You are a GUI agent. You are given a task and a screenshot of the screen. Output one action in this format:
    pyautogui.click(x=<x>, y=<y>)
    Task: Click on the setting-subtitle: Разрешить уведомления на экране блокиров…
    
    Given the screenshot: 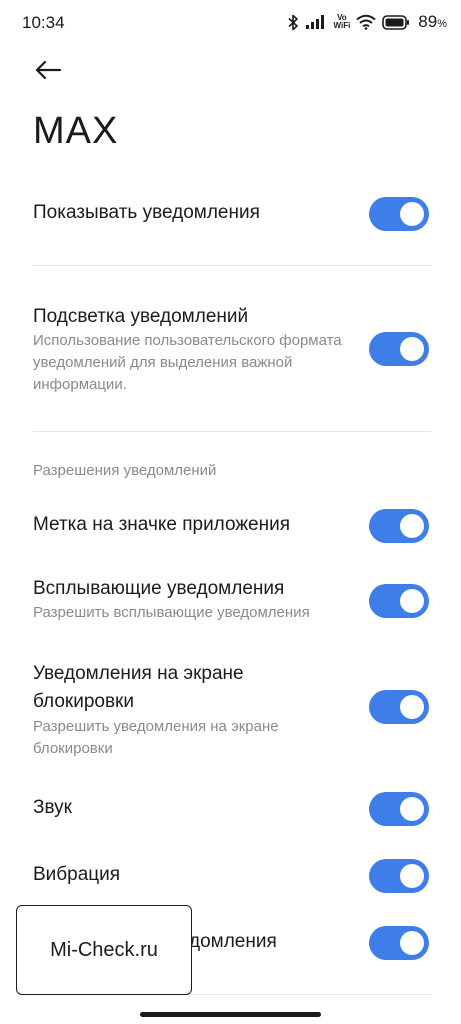 What is the action you would take?
    pyautogui.click(x=156, y=737)
    